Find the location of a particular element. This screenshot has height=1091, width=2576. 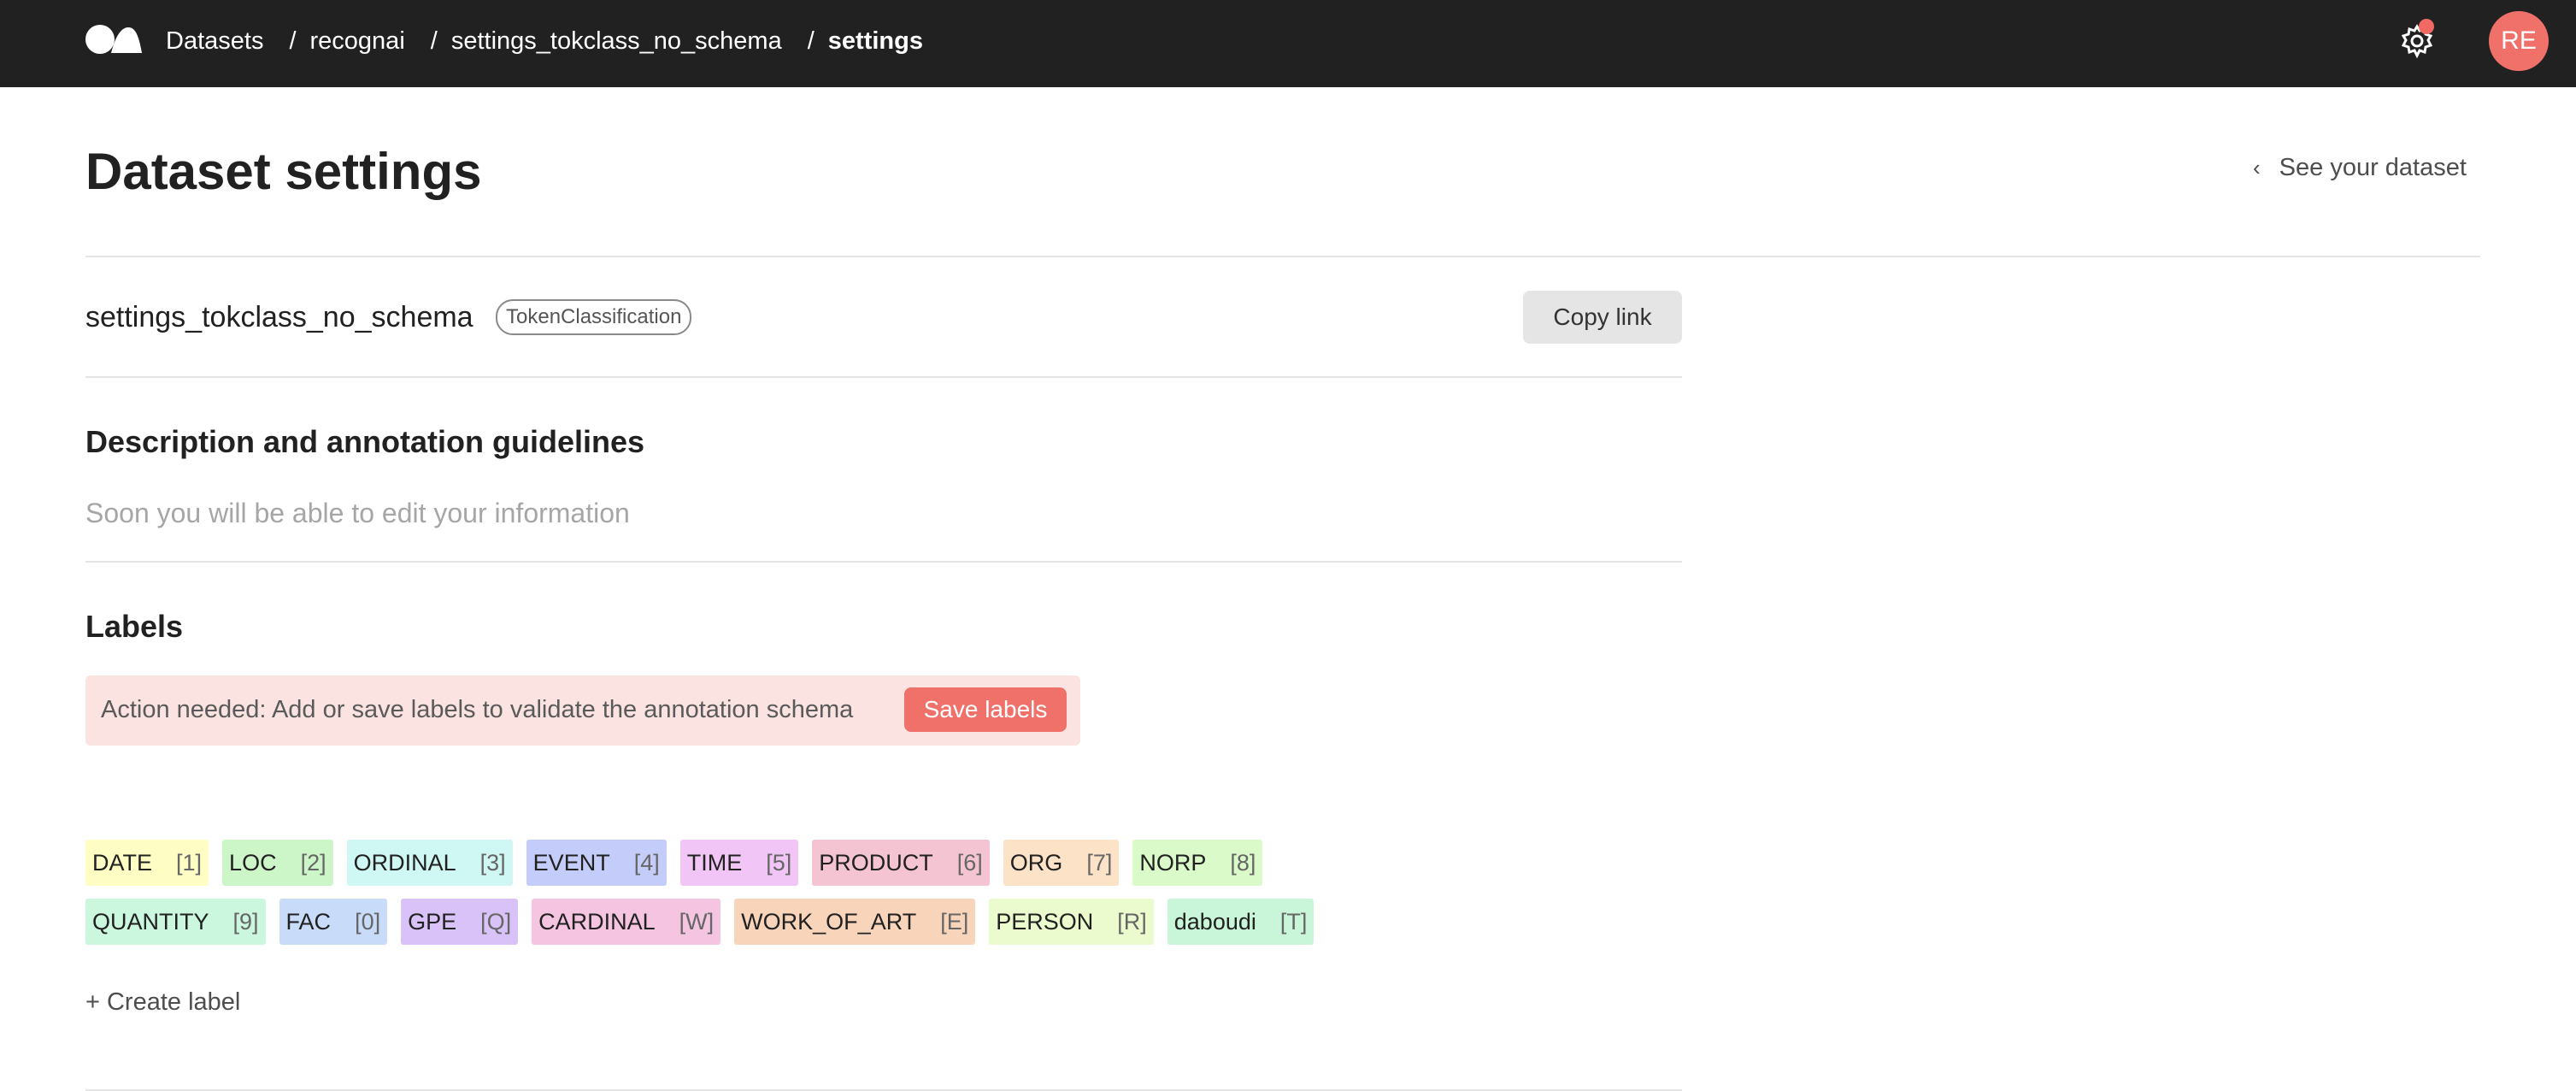

label-name: CARDINAL is located at coordinates (597, 921).